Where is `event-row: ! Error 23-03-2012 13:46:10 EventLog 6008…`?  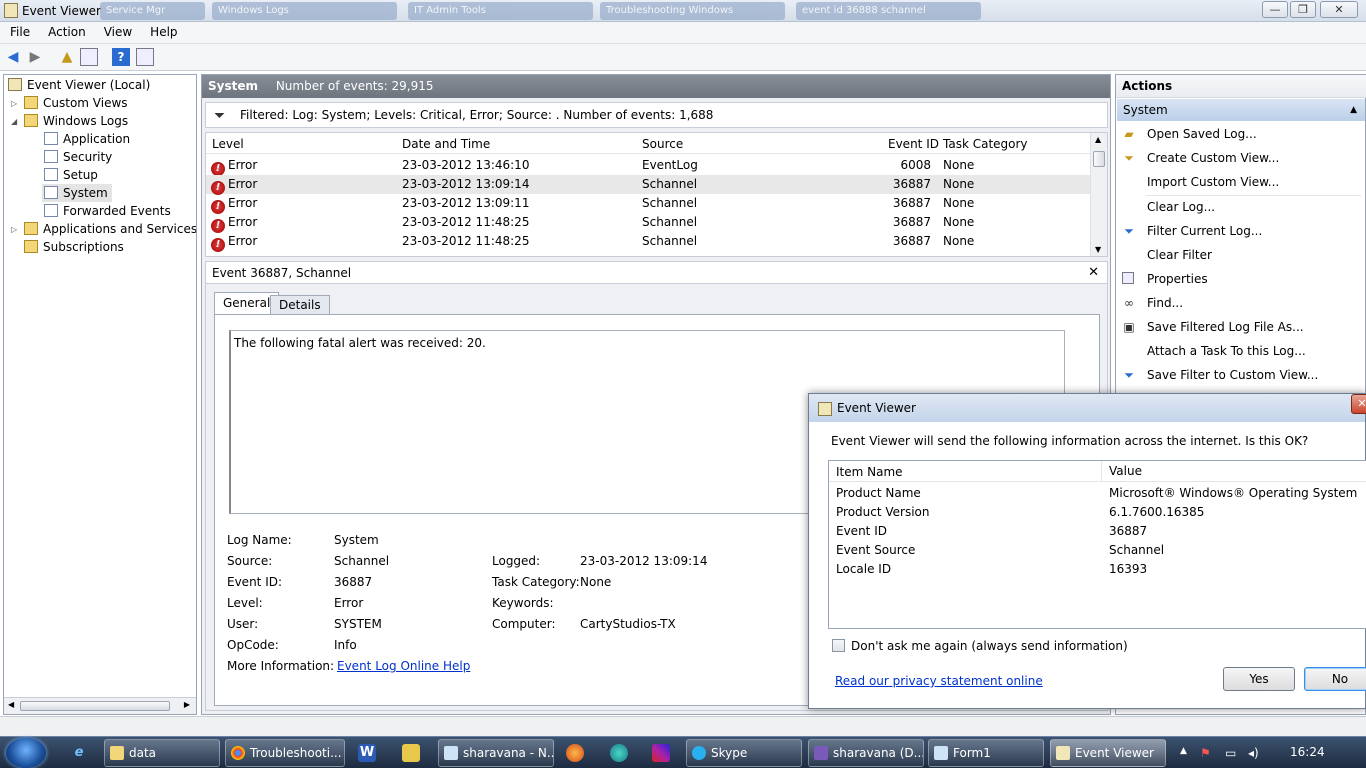 event-row: ! Error 23-03-2012 13:46:10 EventLog 6008… is located at coordinates (648, 166).